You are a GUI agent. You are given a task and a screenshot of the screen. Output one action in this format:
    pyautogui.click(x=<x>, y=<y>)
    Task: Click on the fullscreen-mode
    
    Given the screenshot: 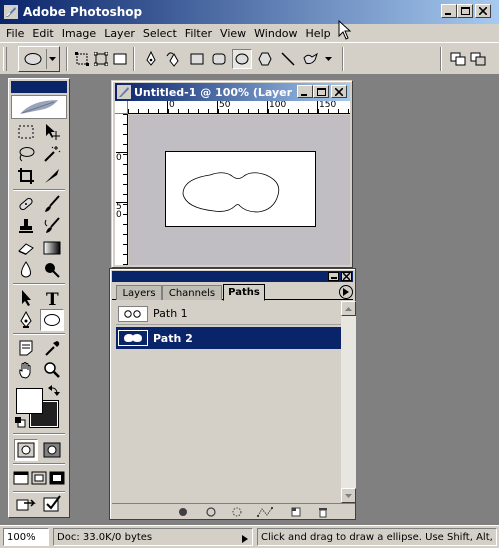 What is the action you would take?
    pyautogui.click(x=57, y=478)
    